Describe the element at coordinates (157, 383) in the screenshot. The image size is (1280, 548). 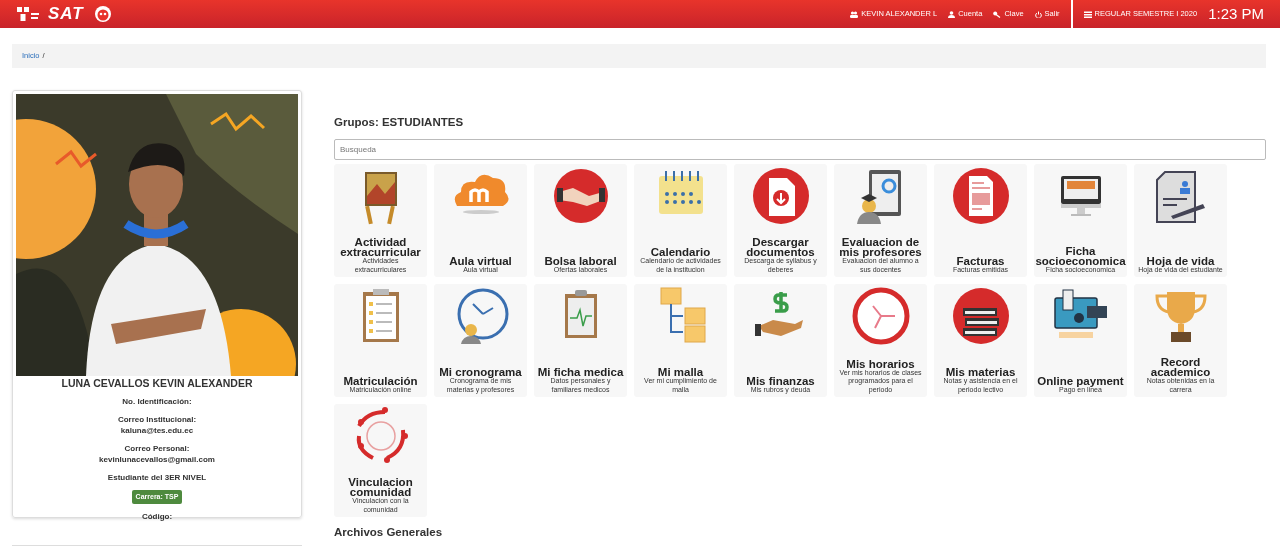
I see `student-name: LUNA CEVALLOS KEVIN ALEXANDER` at that location.